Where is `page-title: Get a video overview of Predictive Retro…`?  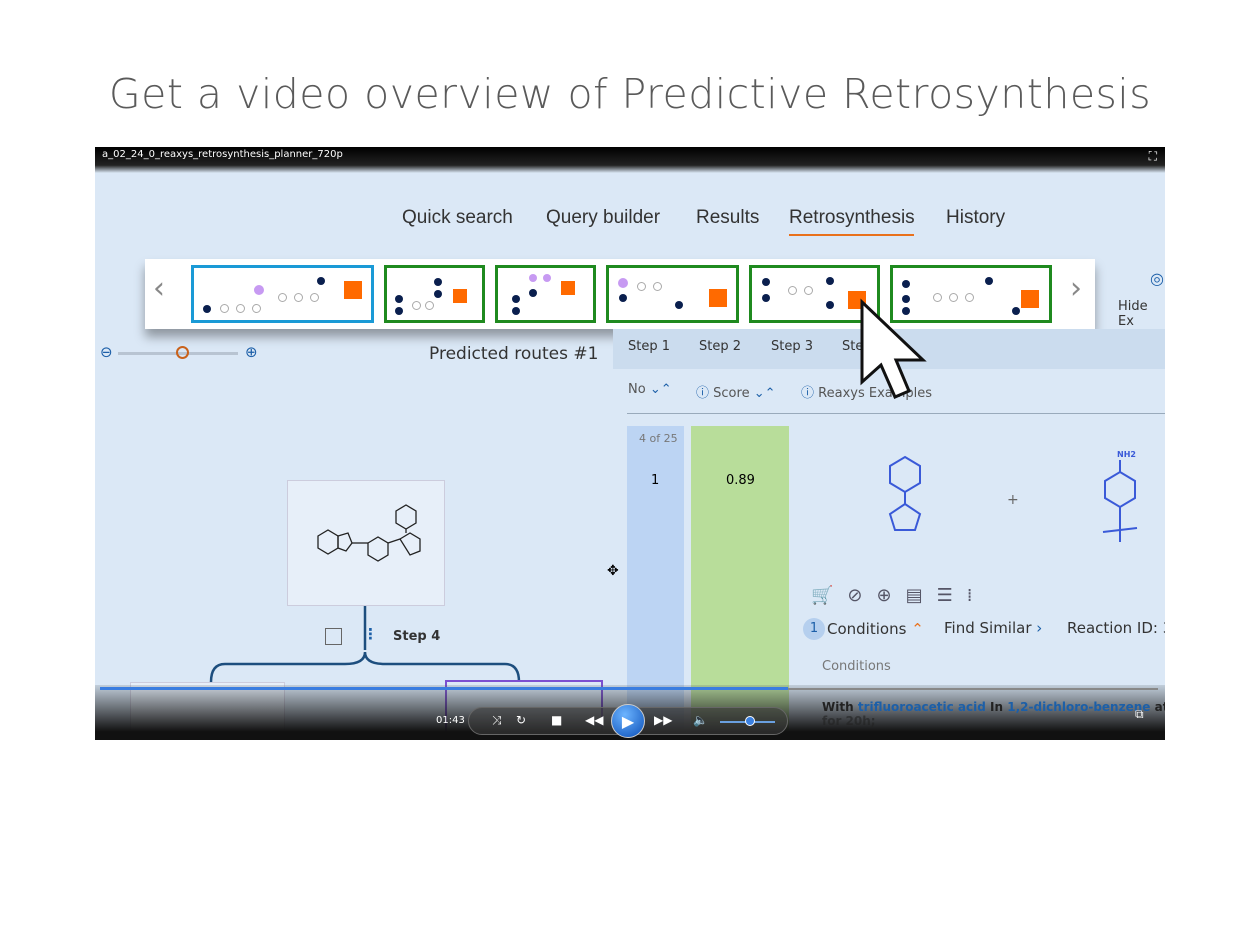
page-title: Get a video overview of Predictive Retro… is located at coordinates (630, 94).